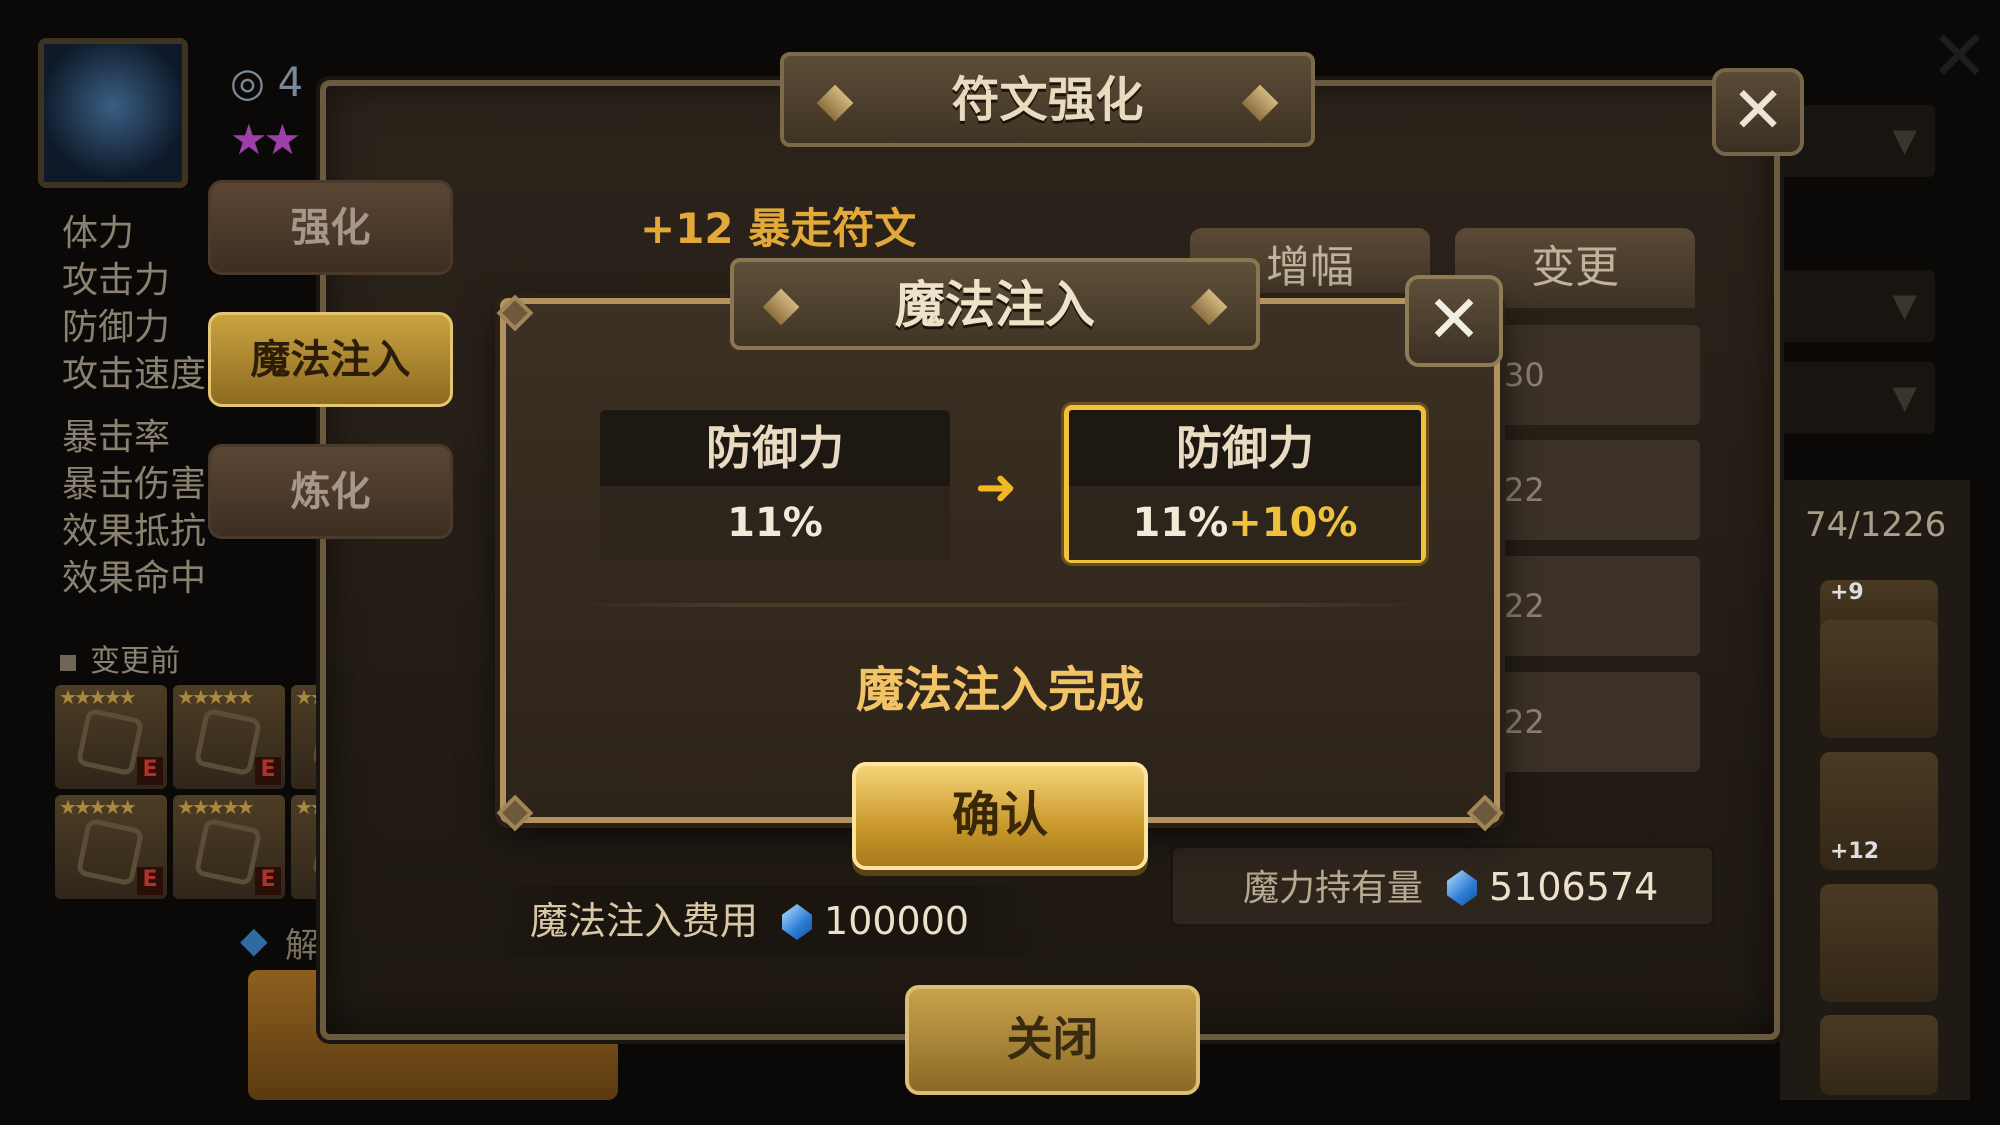  Describe the element at coordinates (999, 690) in the screenshot. I see `infuse-complete-message: 魔法注入完成` at that location.